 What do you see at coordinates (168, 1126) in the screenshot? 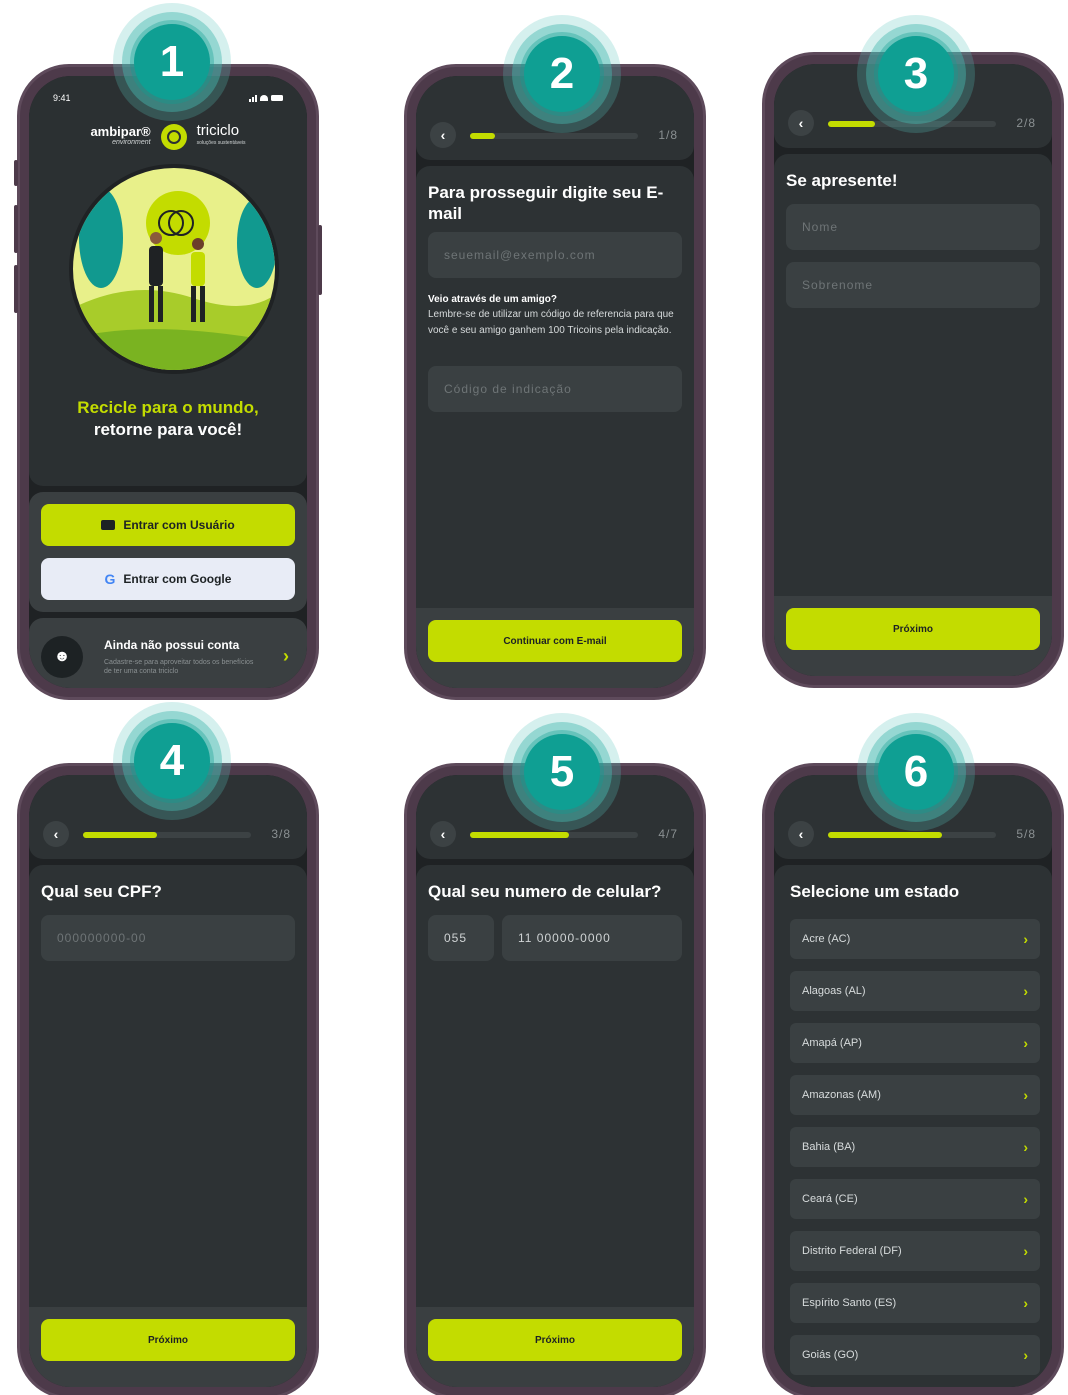
I see `form-card: Qual seu CPF? 000000000-00 Próximo` at bounding box center [168, 1126].